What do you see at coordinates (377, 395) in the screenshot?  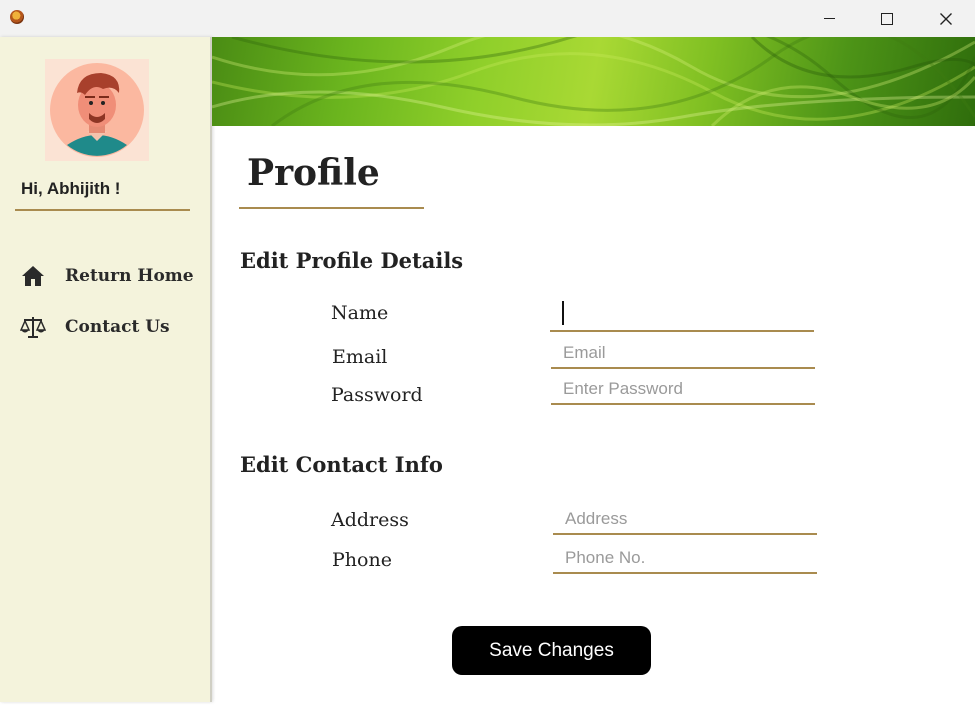 I see `password-label: Password` at bounding box center [377, 395].